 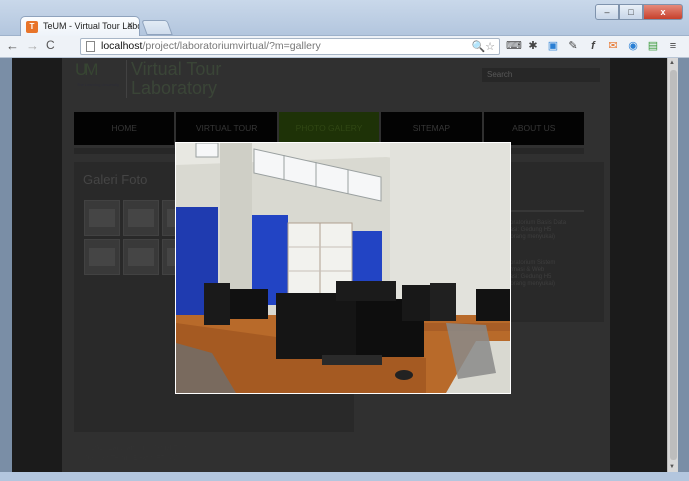 What do you see at coordinates (633, 46) in the screenshot?
I see `extension-circle-icon: ◉` at bounding box center [633, 46].